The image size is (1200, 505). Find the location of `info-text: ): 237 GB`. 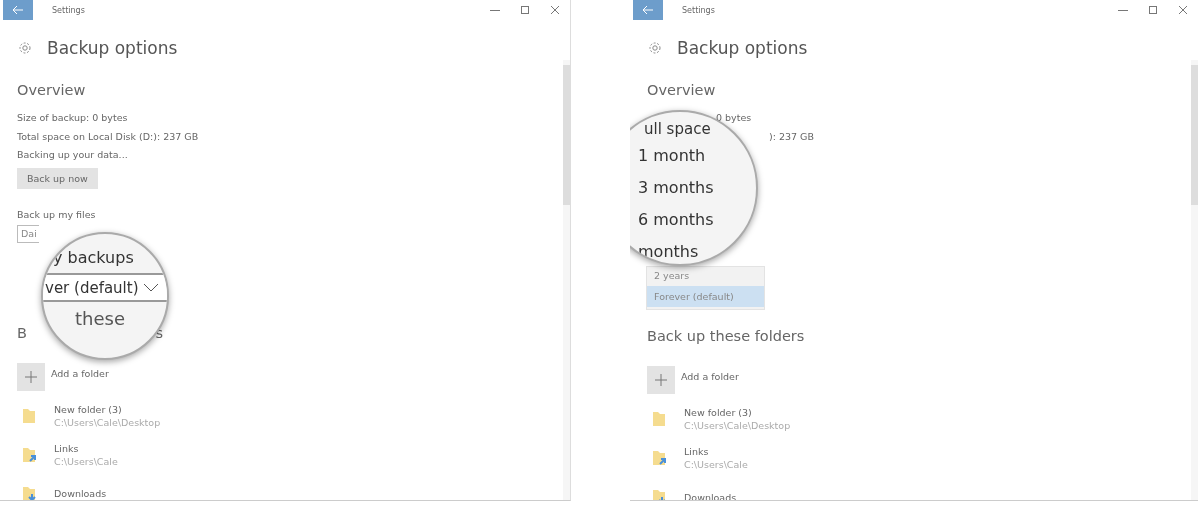

info-text: ): 237 GB is located at coordinates (791, 136).